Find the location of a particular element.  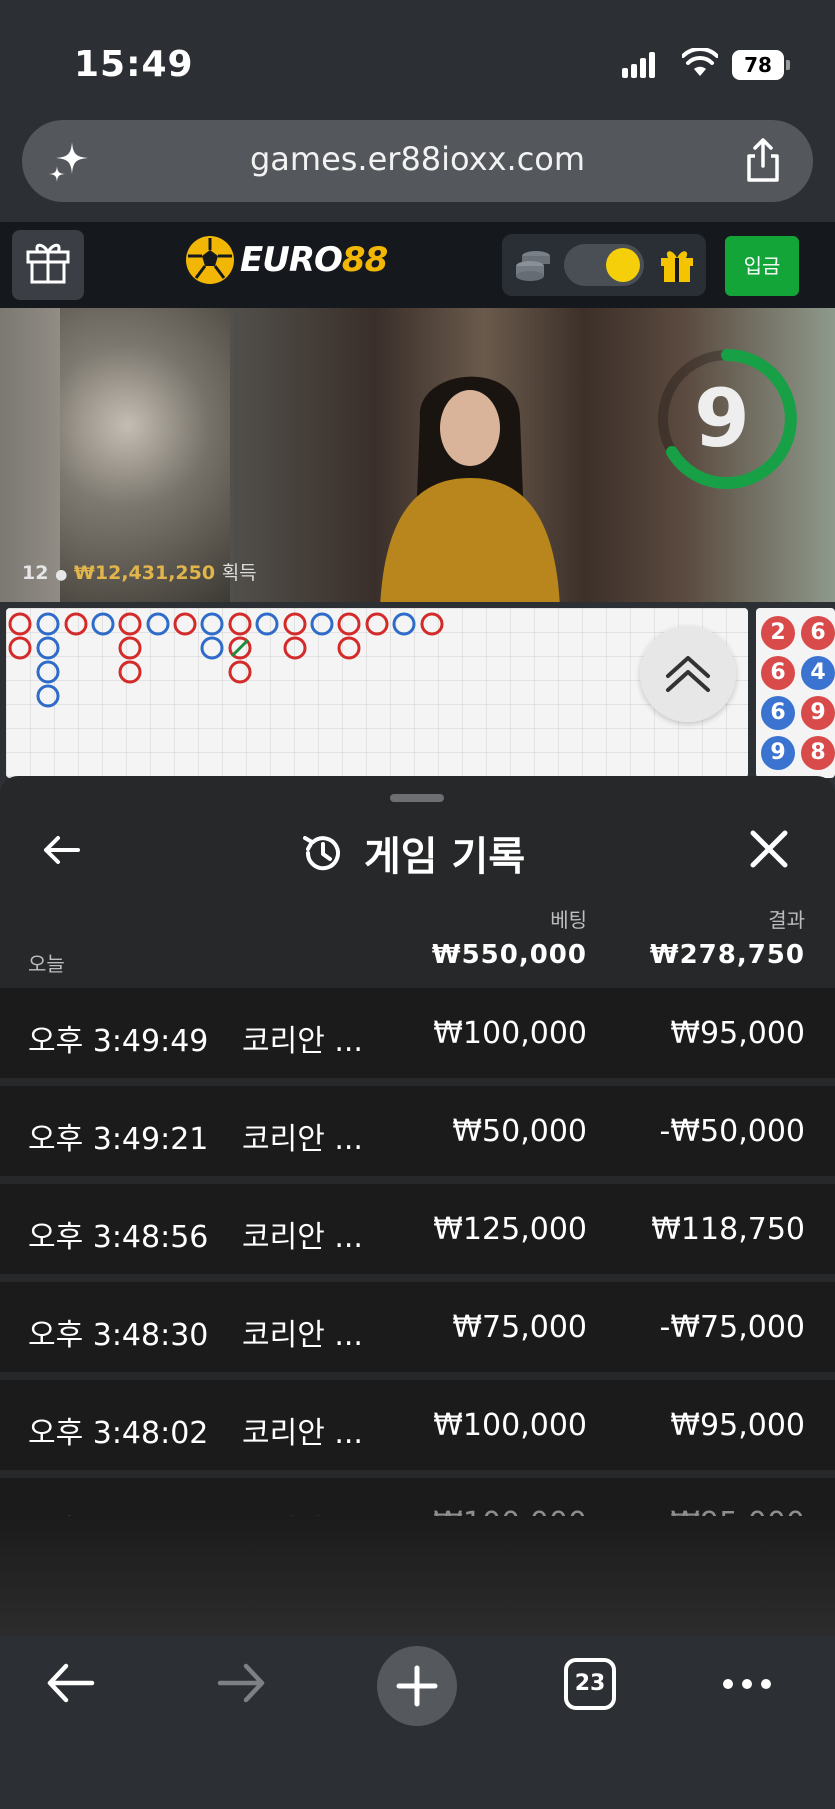

row-bet: ₩50,000 is located at coordinates (519, 1131).